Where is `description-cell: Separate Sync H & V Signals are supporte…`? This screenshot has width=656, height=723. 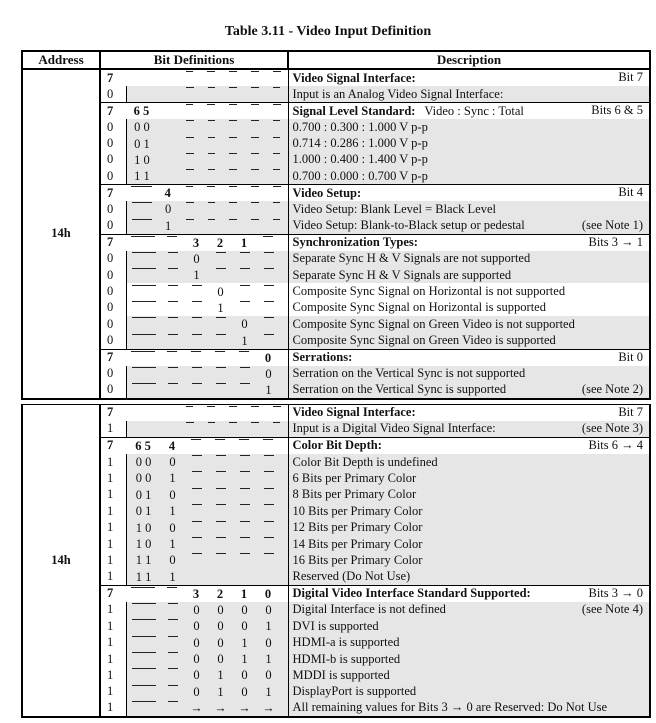
description-cell: Separate Sync H & V Signals are supporte… is located at coordinates (470, 275).